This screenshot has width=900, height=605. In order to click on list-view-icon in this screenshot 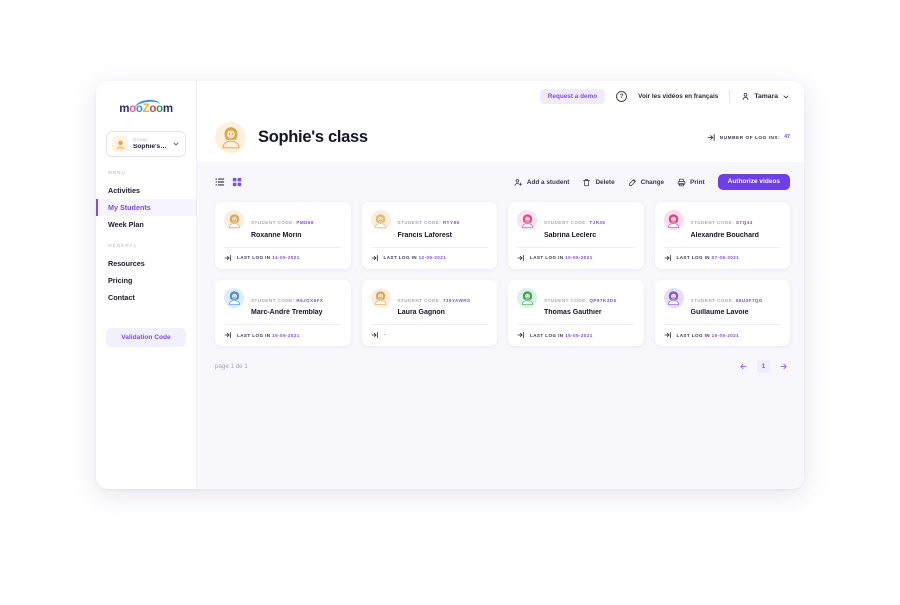, I will do `click(220, 182)`.